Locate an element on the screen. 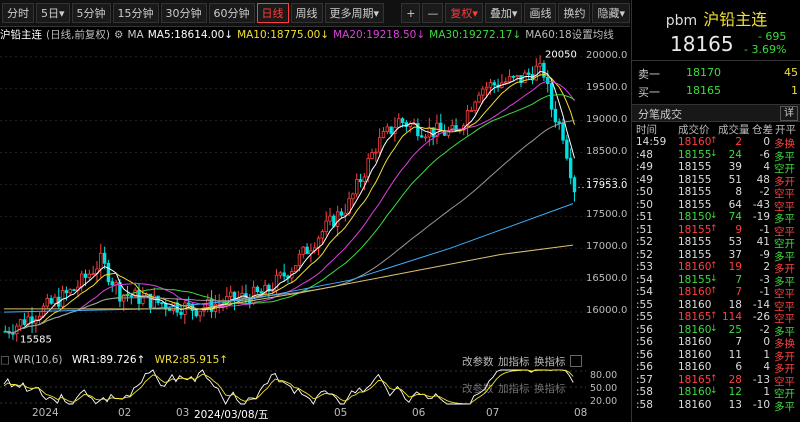  current-price-tag: 17953.0 is located at coordinates (607, 186).